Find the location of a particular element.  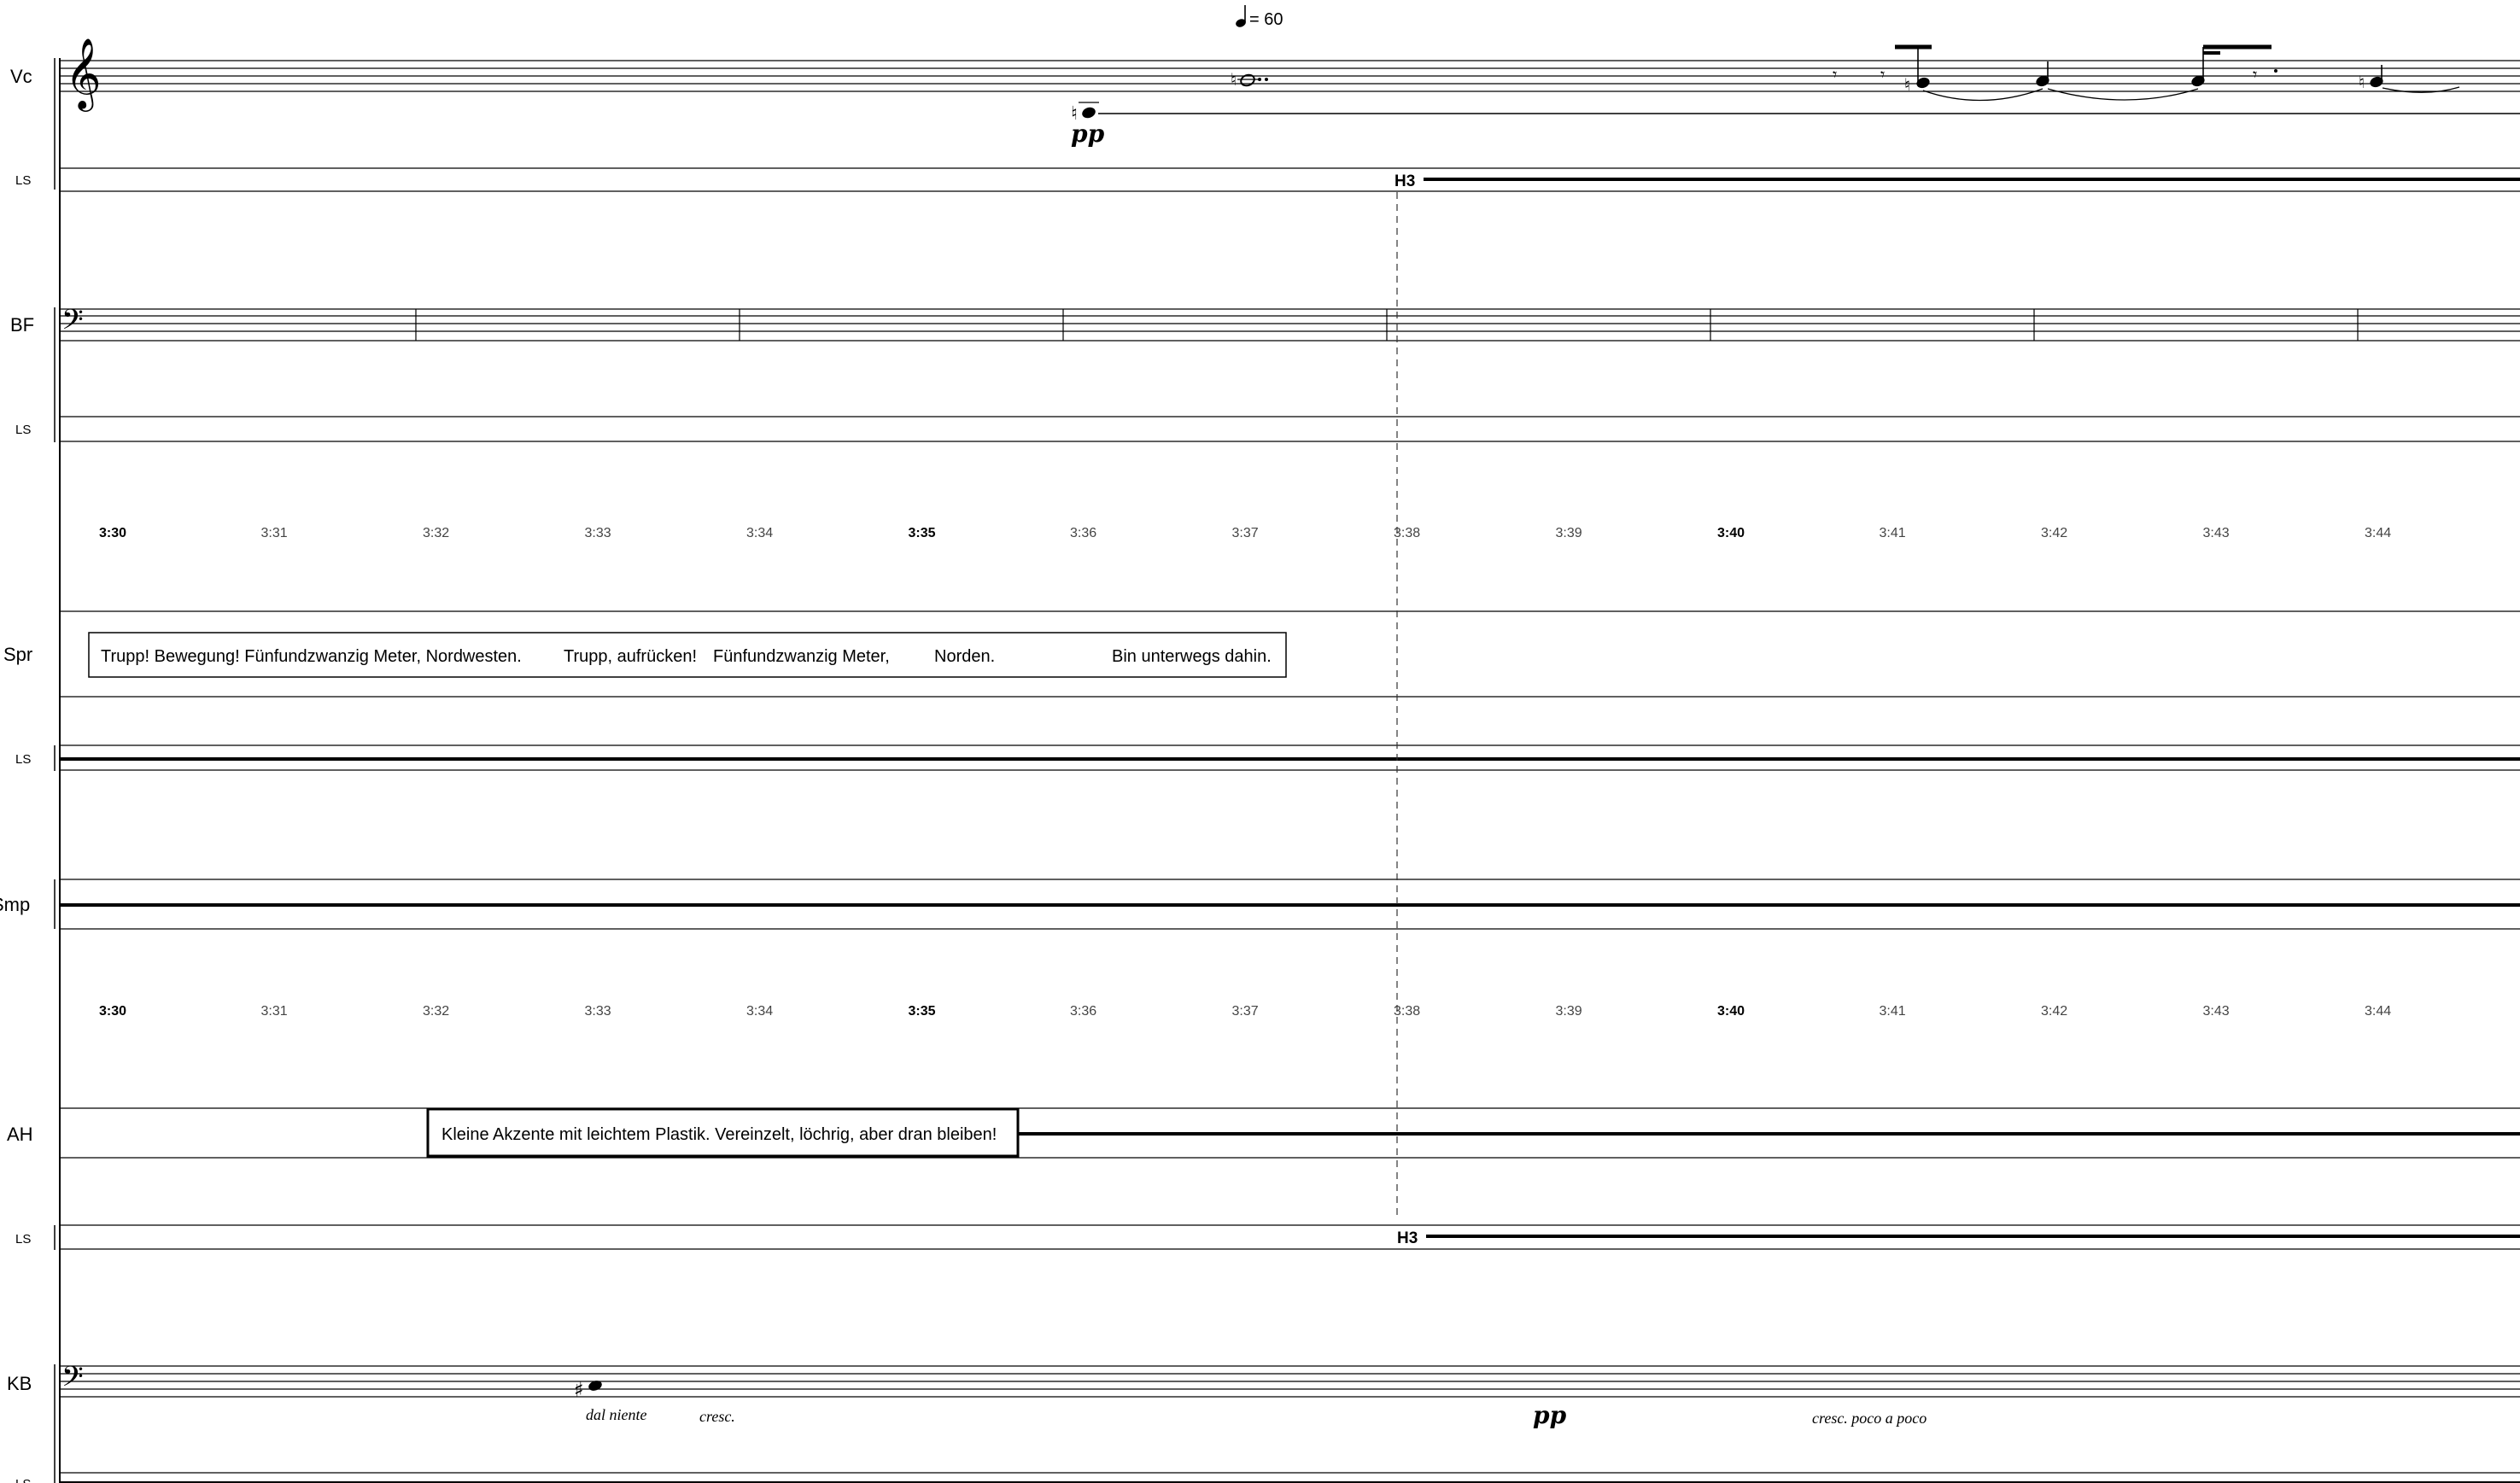

vc-note-half: ♮ is located at coordinates (1249, 79).